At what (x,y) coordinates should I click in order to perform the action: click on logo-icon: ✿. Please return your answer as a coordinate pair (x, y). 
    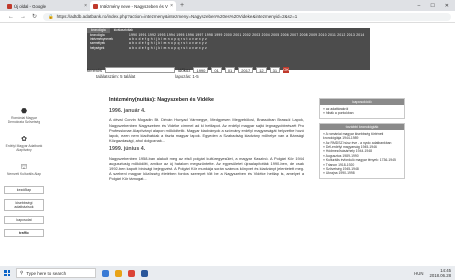
    Looking at the image, I should click on (24, 139).